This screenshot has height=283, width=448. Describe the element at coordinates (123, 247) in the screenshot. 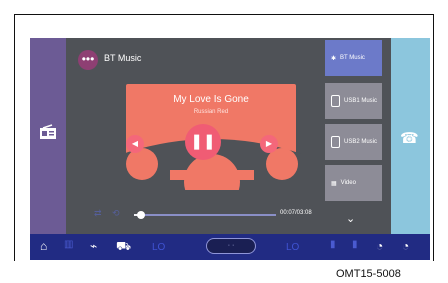

I see `car-icon: ⛟` at that location.